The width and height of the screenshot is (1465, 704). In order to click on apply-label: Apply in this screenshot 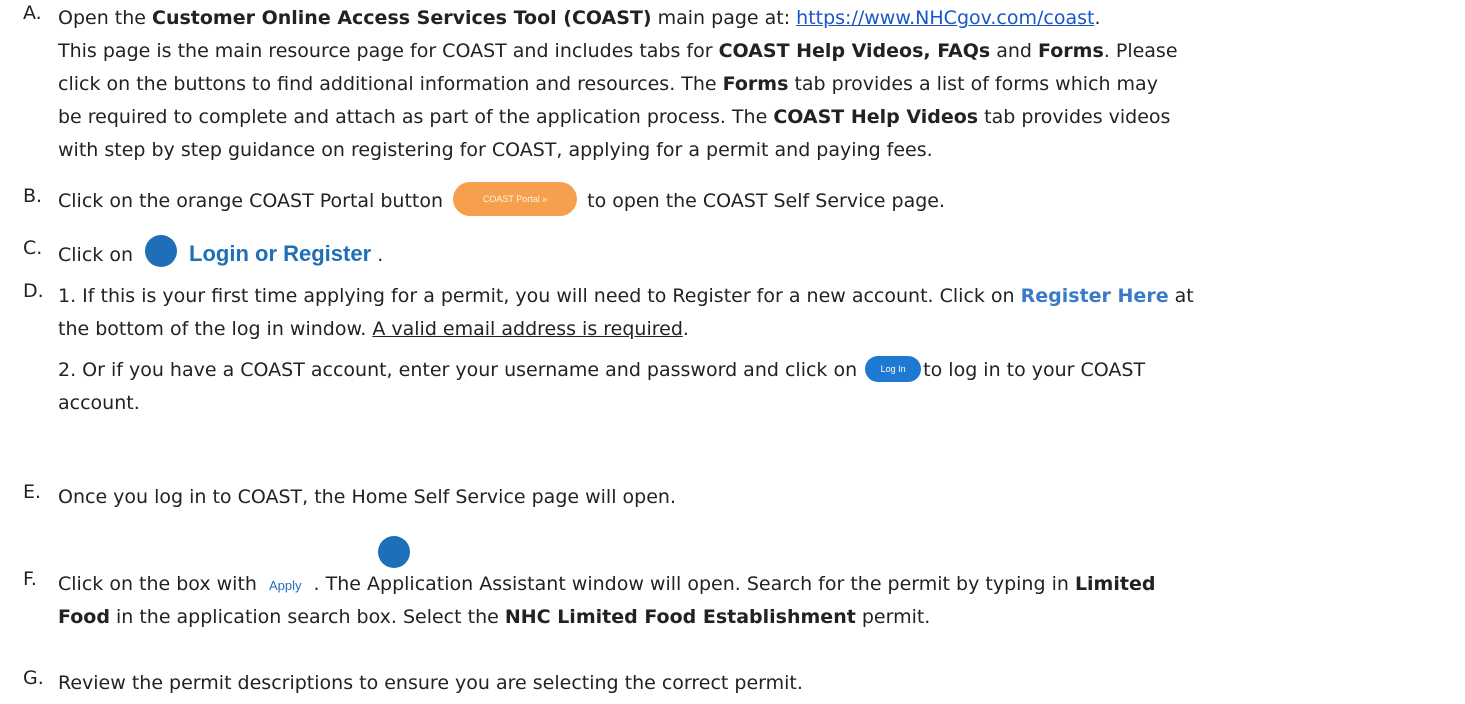, I will do `click(285, 585)`.